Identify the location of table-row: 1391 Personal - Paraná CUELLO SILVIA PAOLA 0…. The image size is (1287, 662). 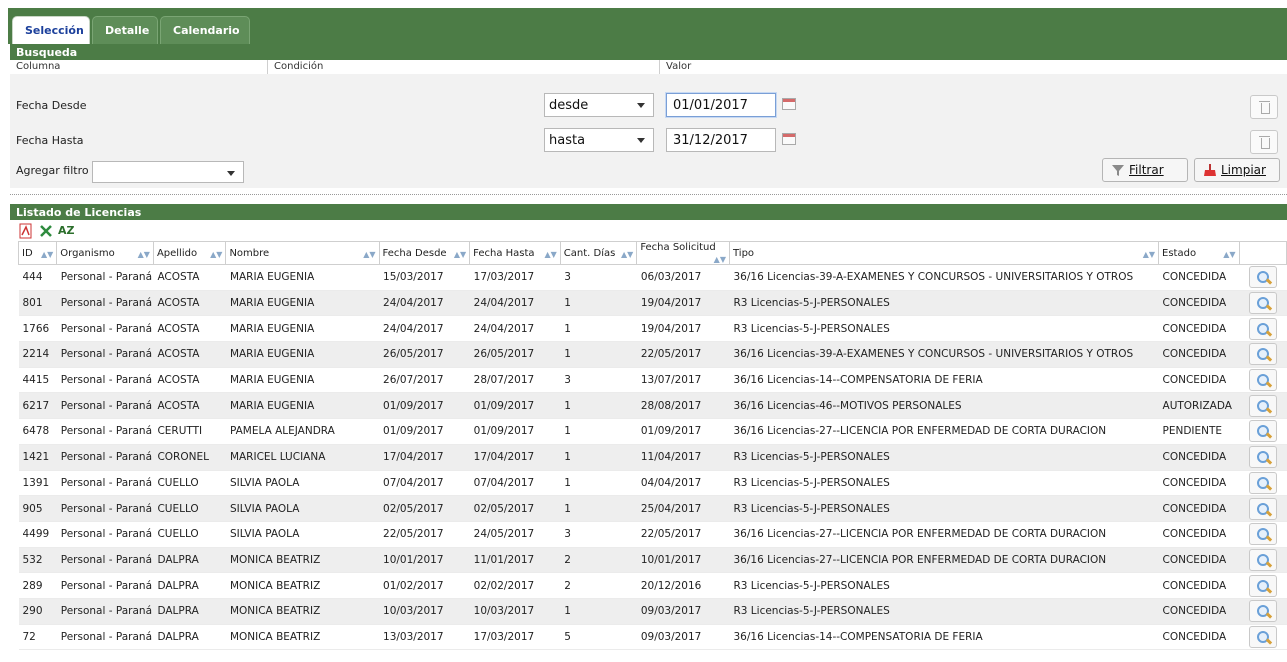
(652, 483).